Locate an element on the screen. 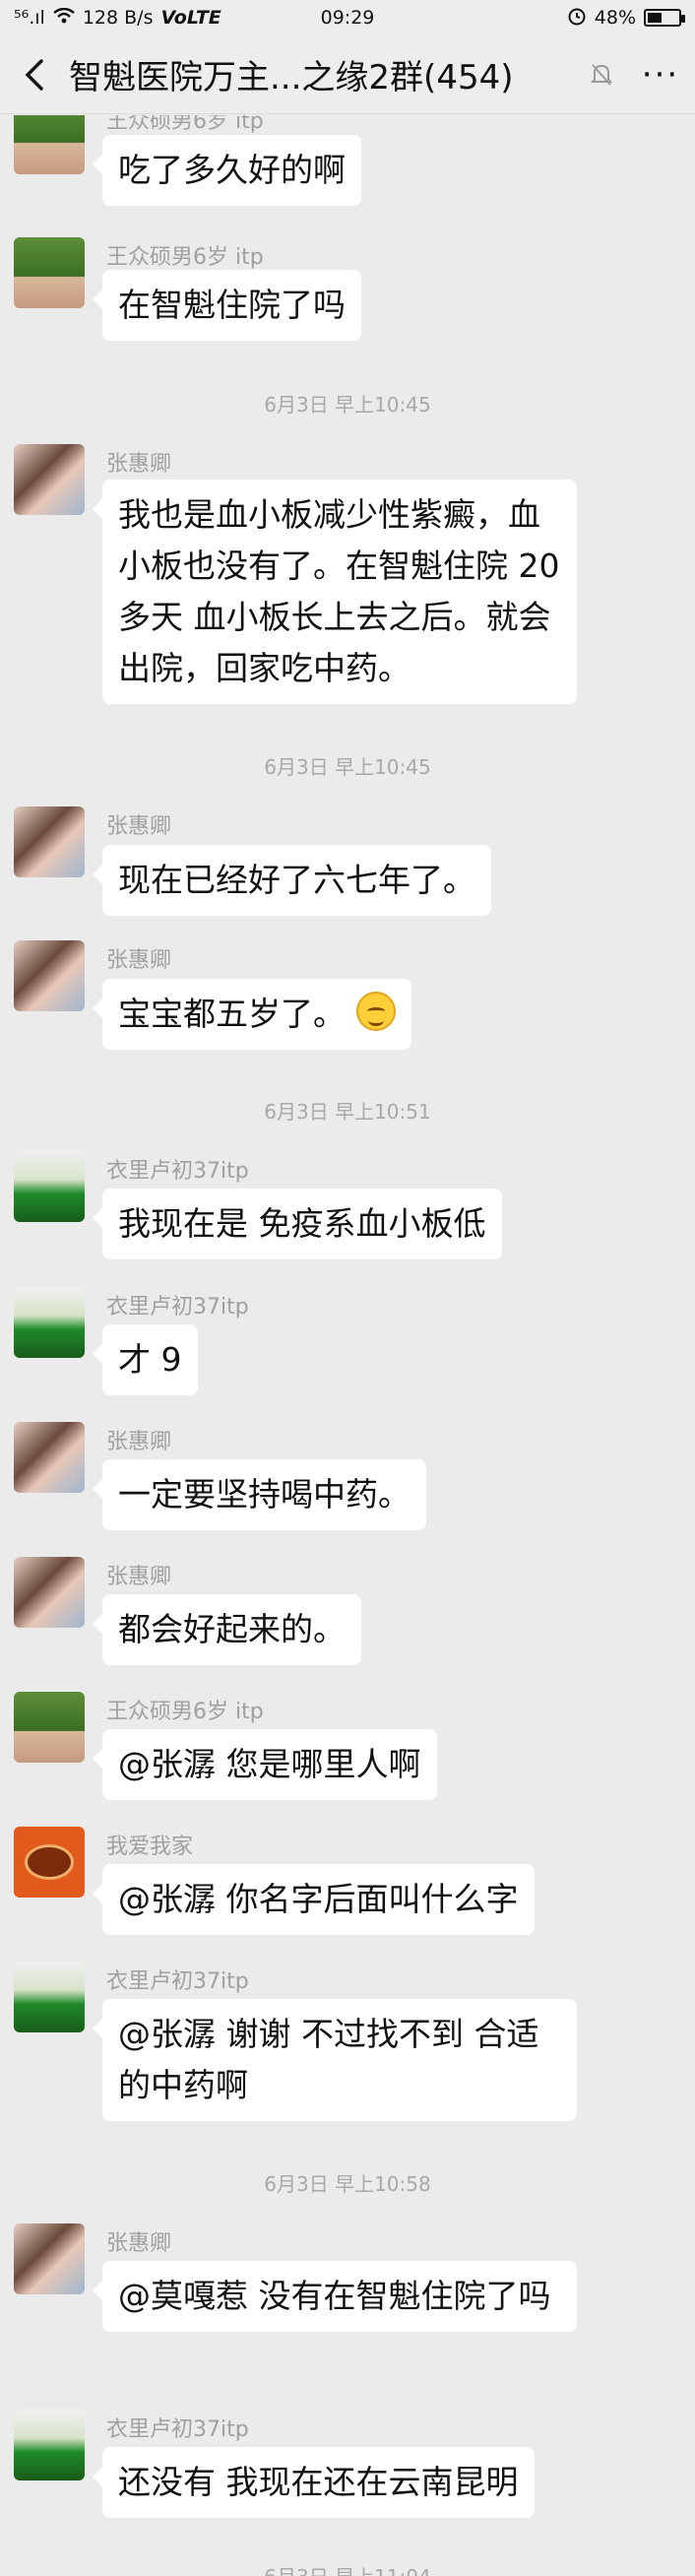 Image resolution: width=695 pixels, height=2576 pixels. message-bubble: 现在已经好了六七年了。 is located at coordinates (292, 880).